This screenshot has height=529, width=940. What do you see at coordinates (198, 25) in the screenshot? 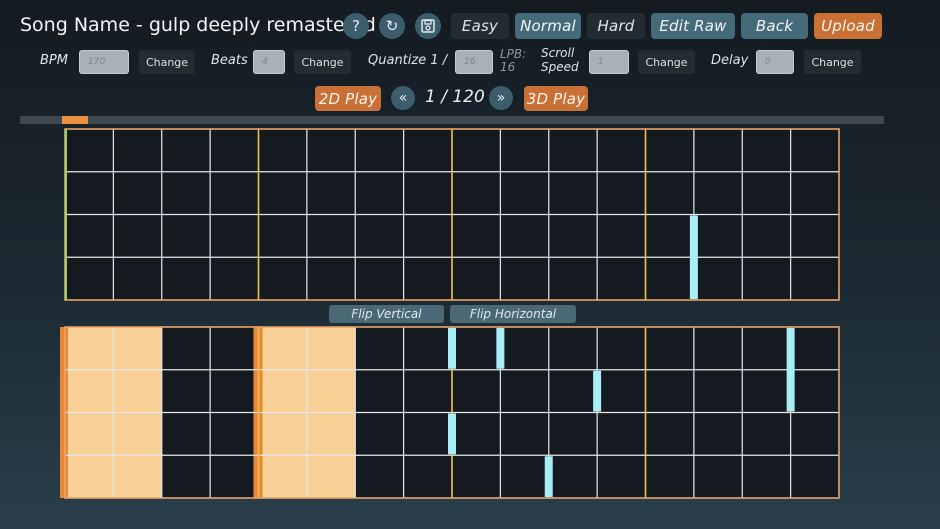
I see `song-title: Song Name - gulp deeply remastered` at bounding box center [198, 25].